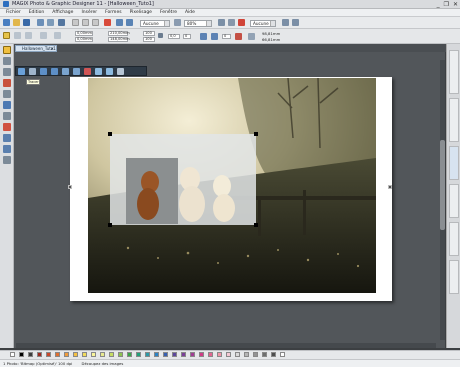  I want to click on flip-vertical-icon, so click(214, 36).